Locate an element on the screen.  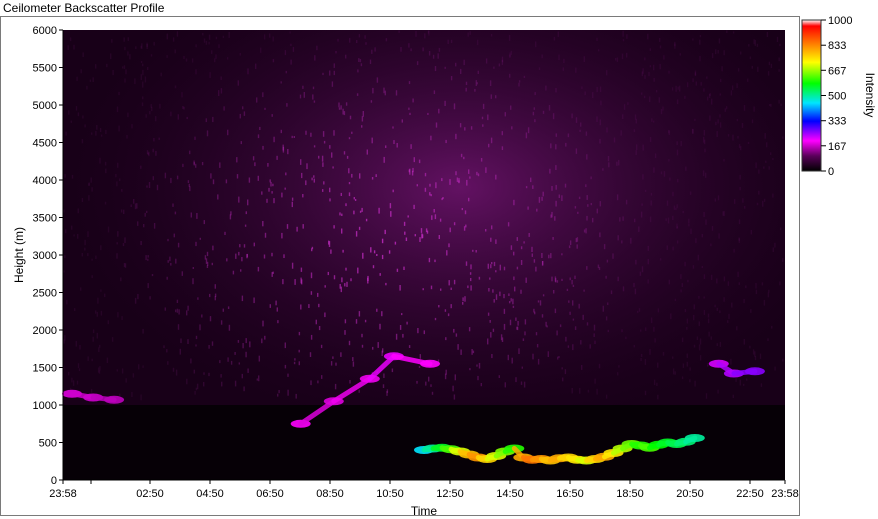
y-axis-label: Height (m) is located at coordinates (19, 255).